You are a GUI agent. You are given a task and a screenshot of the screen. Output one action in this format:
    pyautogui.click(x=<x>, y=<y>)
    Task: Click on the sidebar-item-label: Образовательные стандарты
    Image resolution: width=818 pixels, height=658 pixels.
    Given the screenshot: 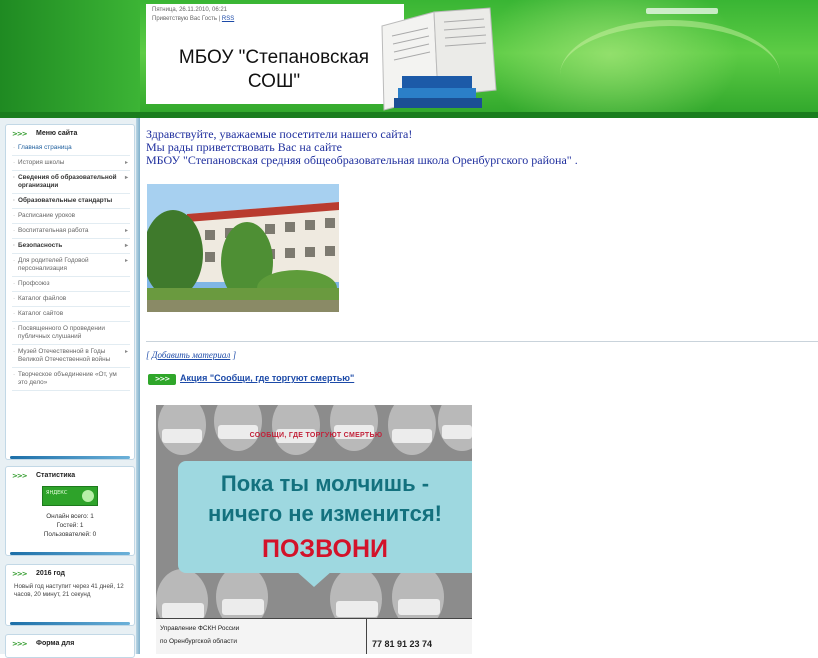 What is the action you would take?
    pyautogui.click(x=65, y=200)
    